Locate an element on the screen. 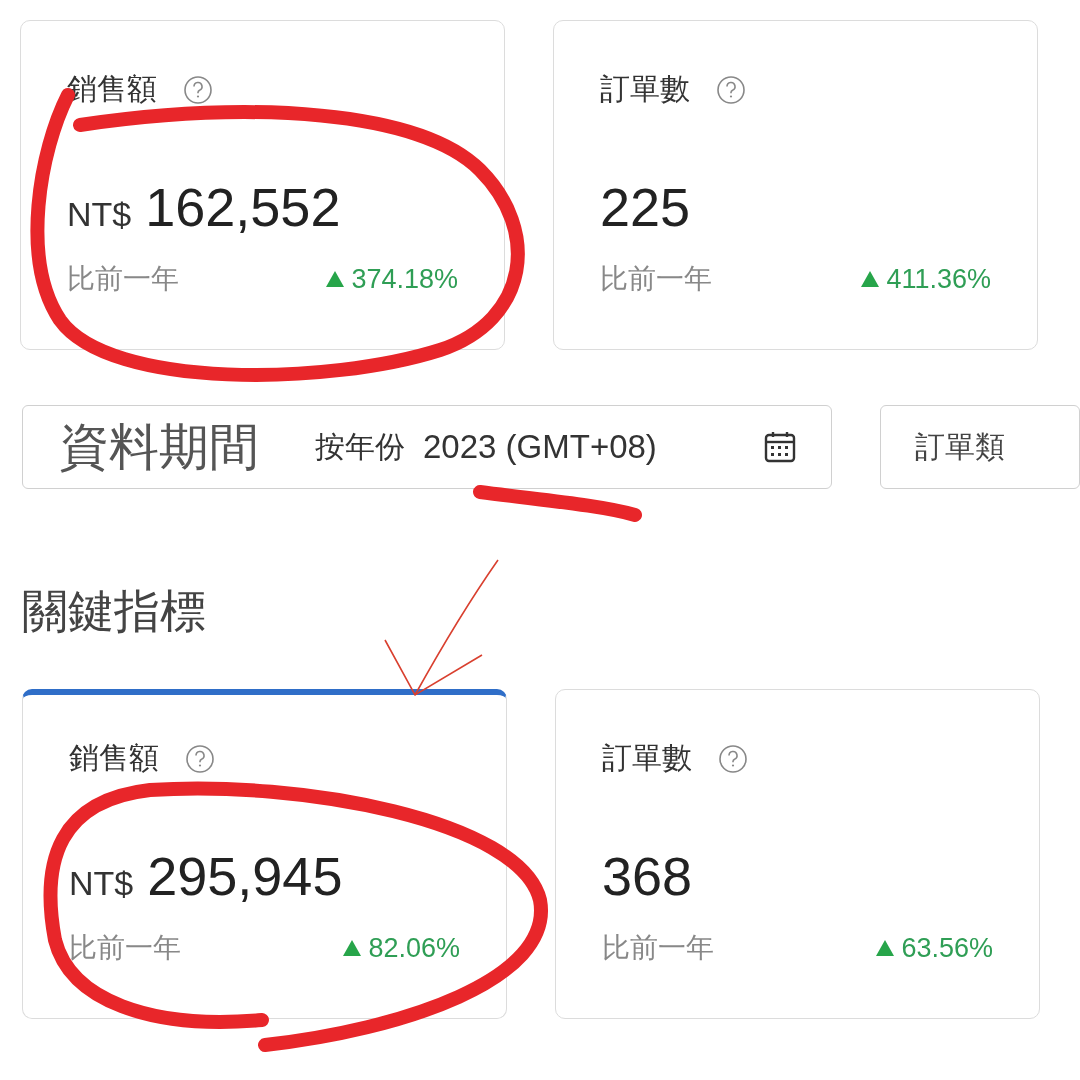  change-percent: 411.36% is located at coordinates (938, 279).